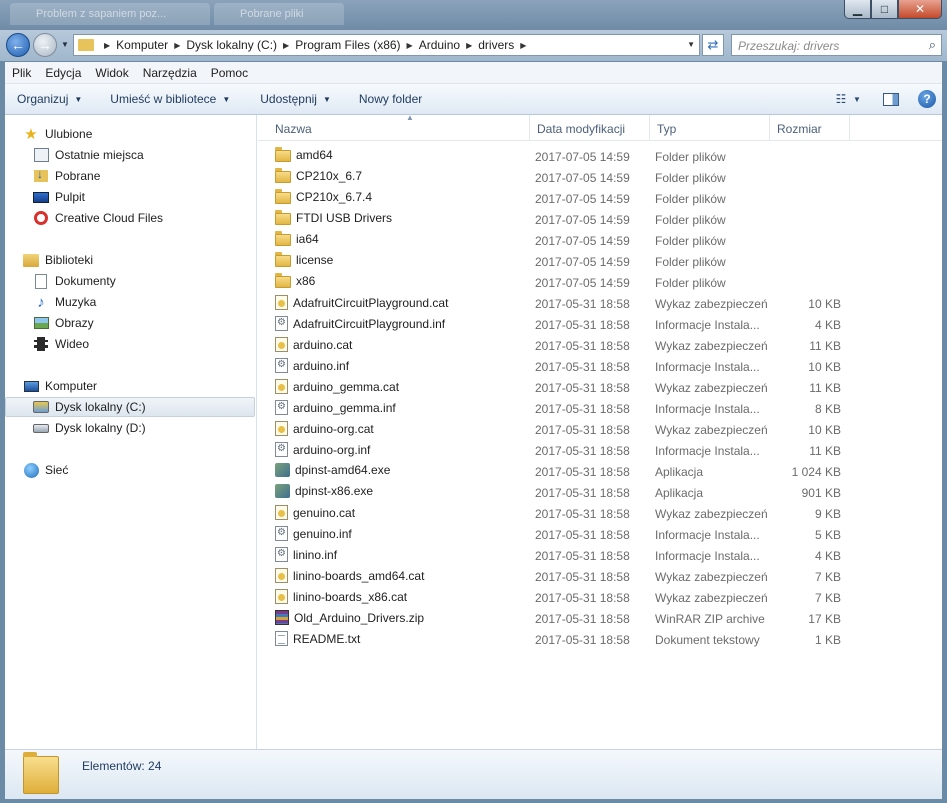 The width and height of the screenshot is (947, 803). Describe the element at coordinates (558, 156) in the screenshot. I see `table-row: amd64 2017-07-05 14:59 Folder plików` at that location.